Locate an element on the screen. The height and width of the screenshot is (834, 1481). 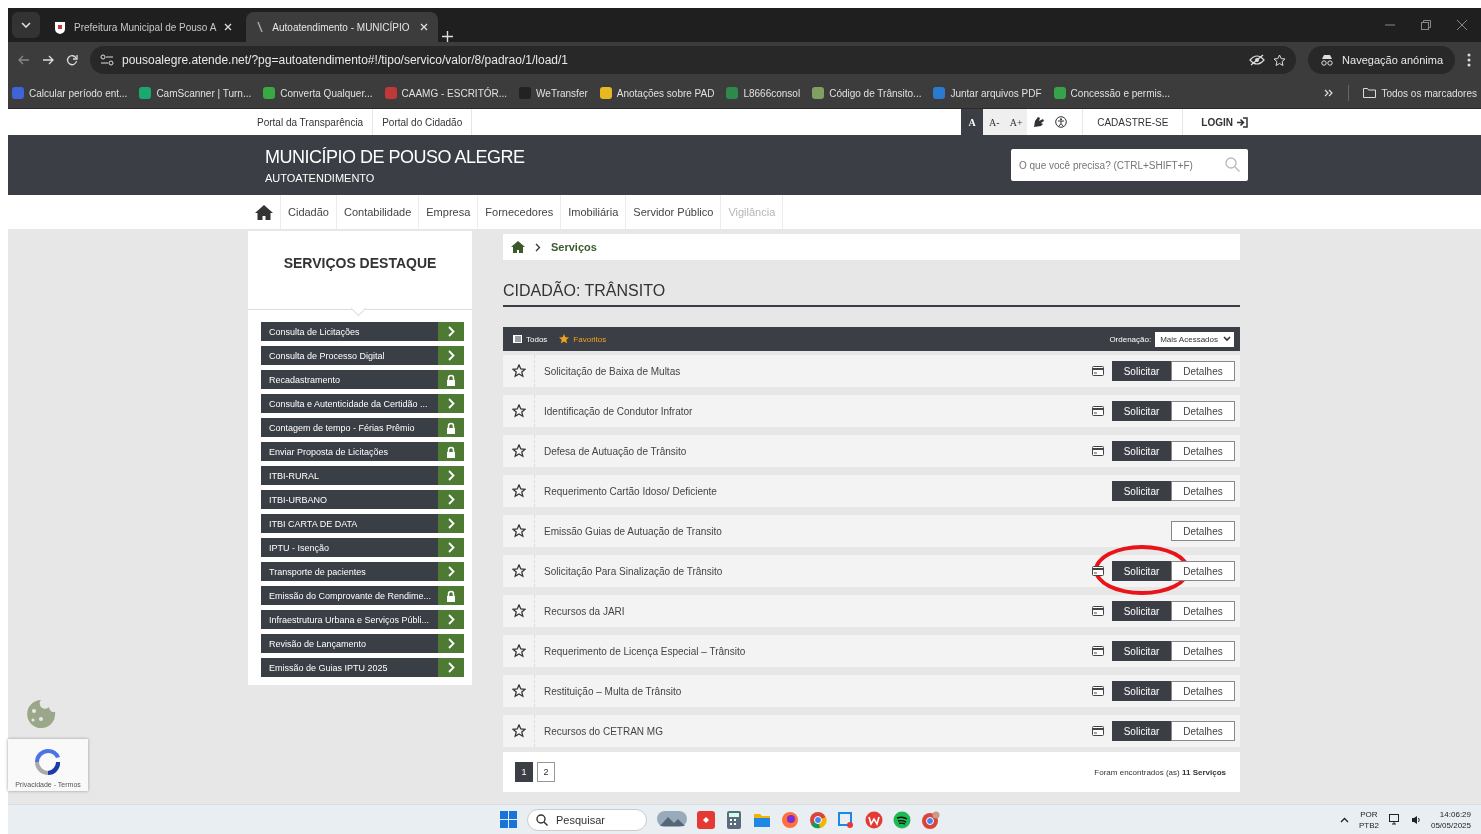
sidebar-item: ITBI-URBANO is located at coordinates (362, 499).